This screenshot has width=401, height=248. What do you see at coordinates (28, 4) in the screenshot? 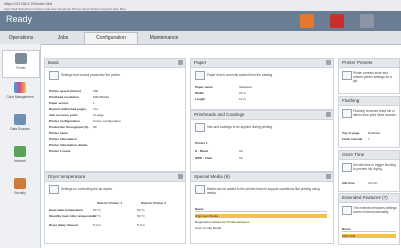
I see `address-bar: https://192.168.0.100/index.html` at bounding box center [28, 4].